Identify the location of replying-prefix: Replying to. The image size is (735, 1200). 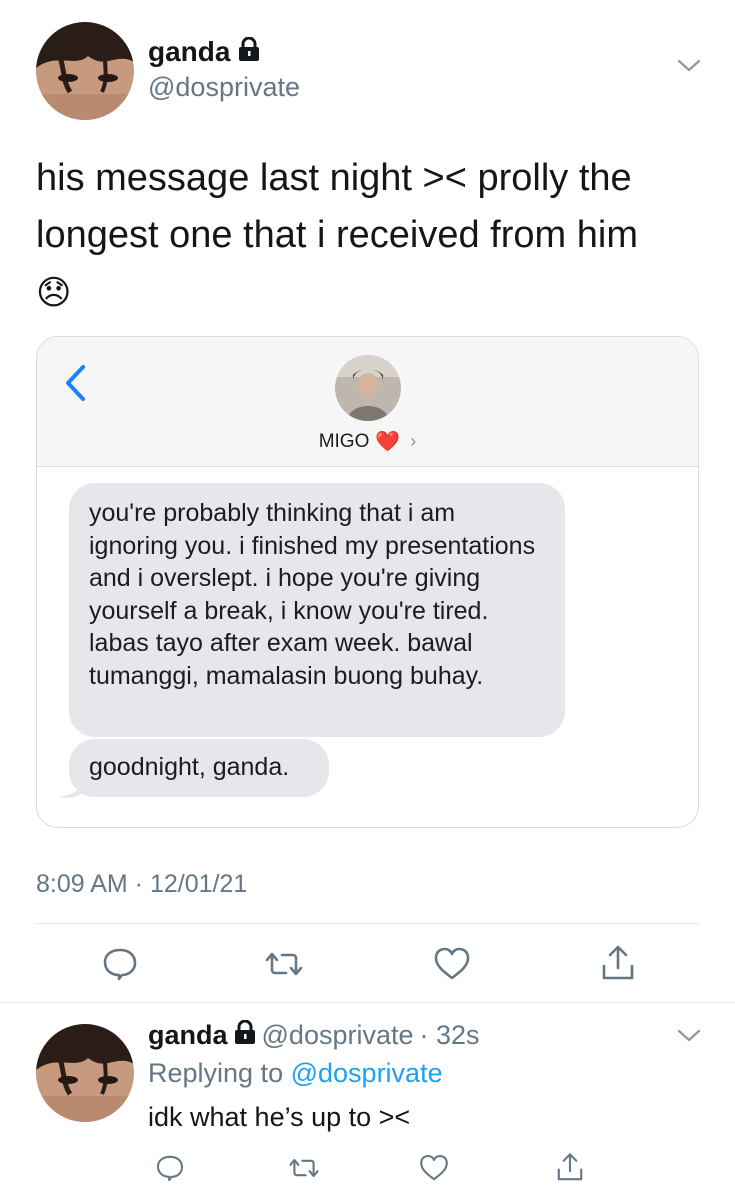
(216, 1073).